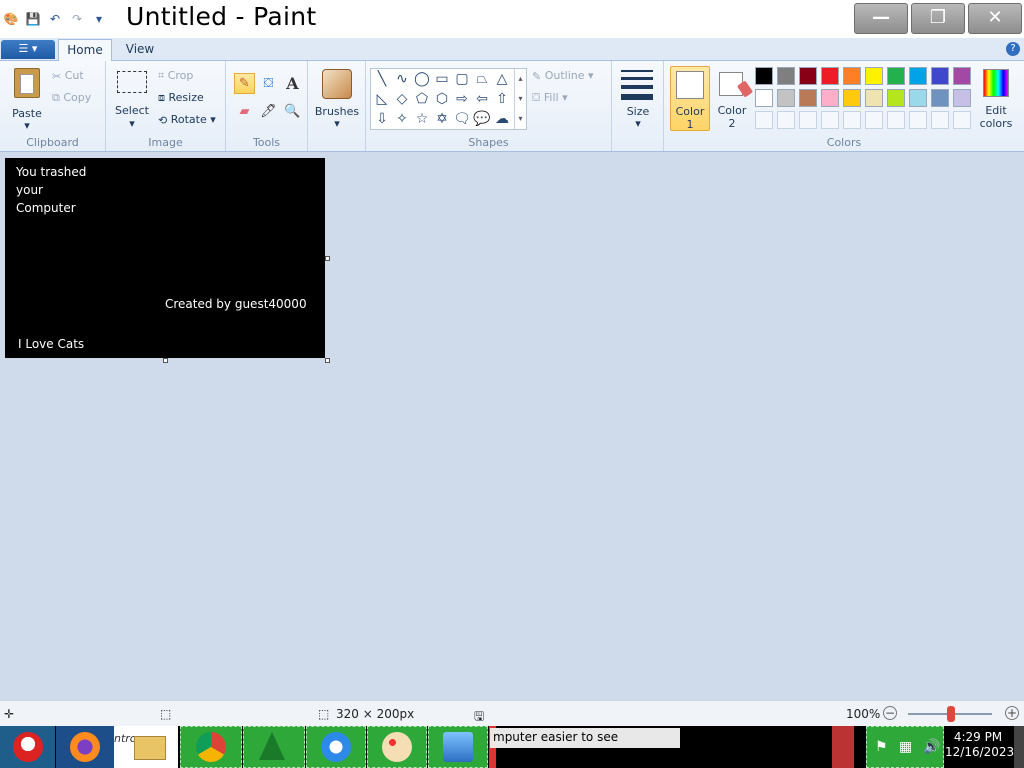  I want to click on four-point-star-shape-icon: ✧, so click(402, 119).